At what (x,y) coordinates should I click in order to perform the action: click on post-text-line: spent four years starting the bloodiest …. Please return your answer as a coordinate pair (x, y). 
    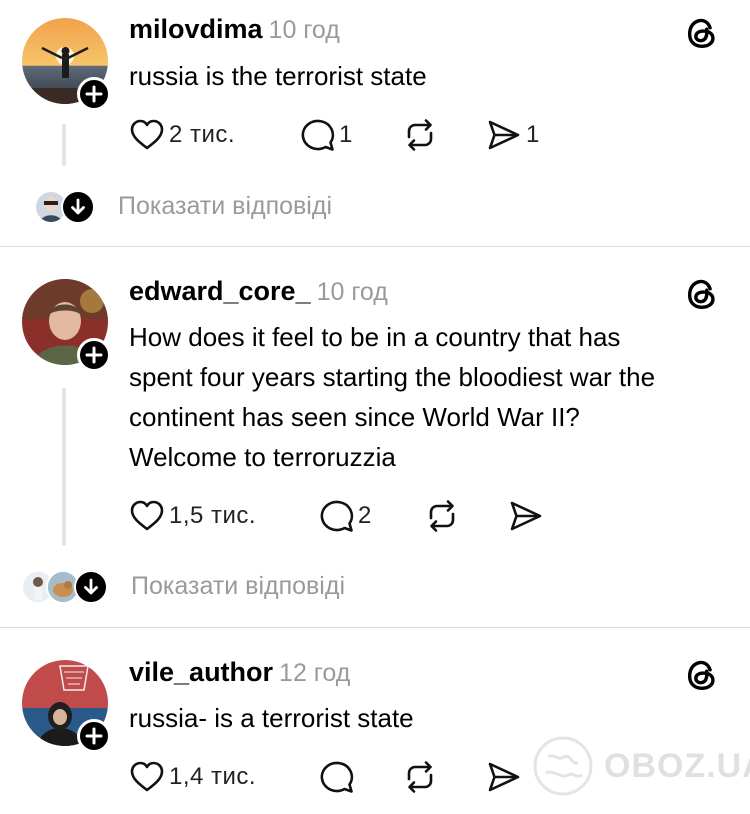
    Looking at the image, I should click on (392, 377).